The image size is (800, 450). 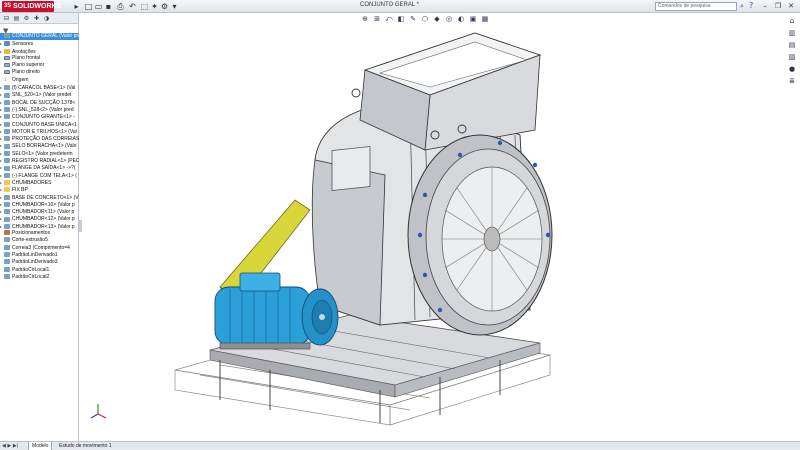 I want to click on tree-item-label: Posicionamentos, so click(x=31, y=233).